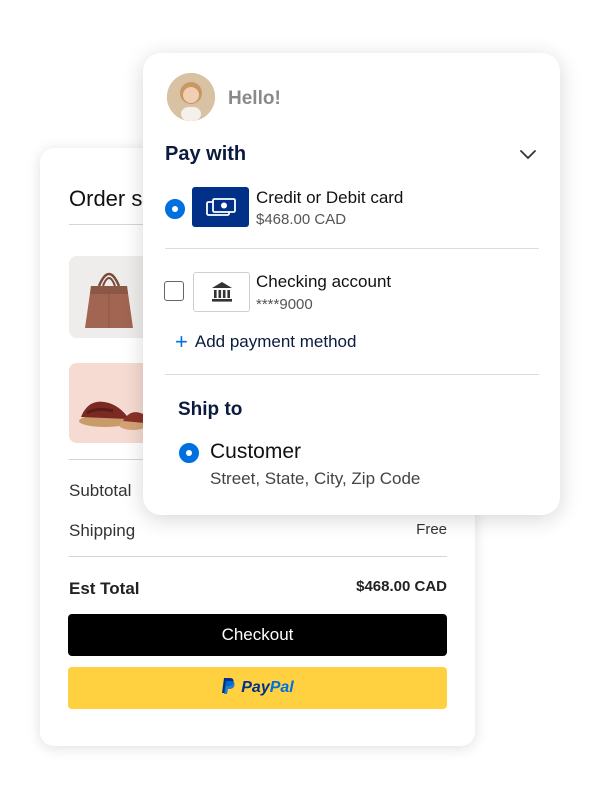  Describe the element at coordinates (102, 530) in the screenshot. I see `shipping-label: Shipping` at that location.